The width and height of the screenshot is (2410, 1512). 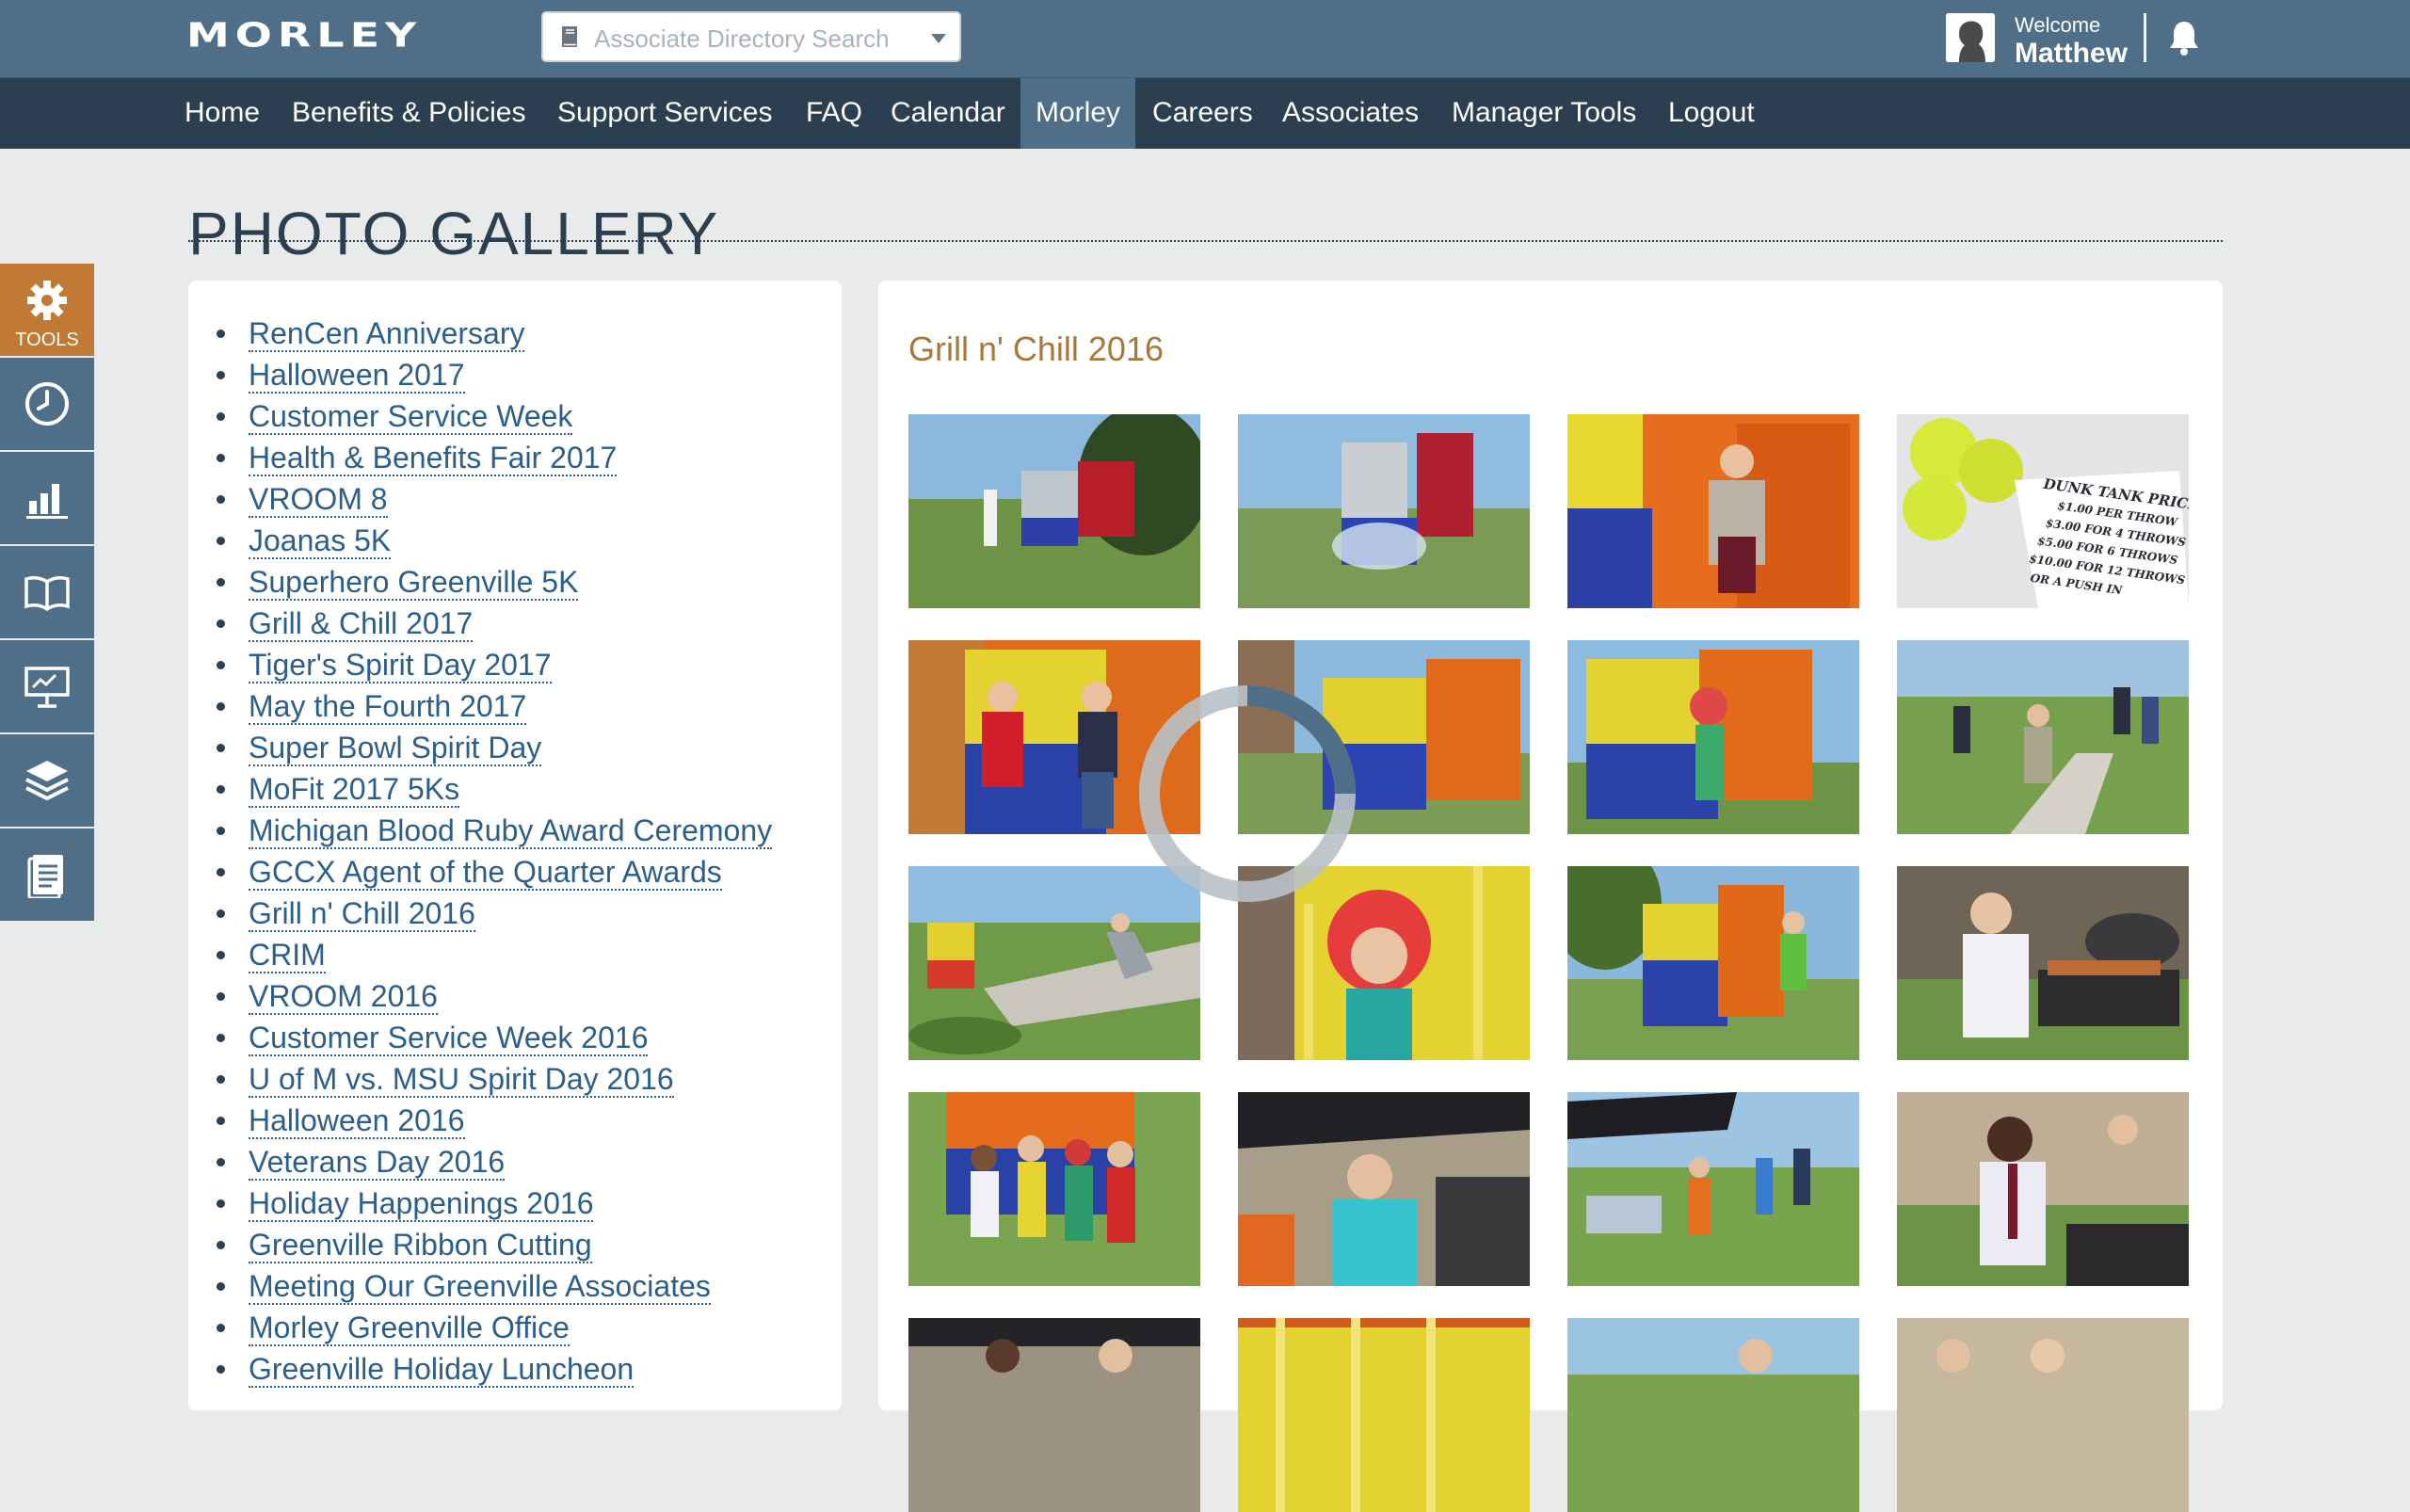 I want to click on list-item: VROOM 2016, so click(x=515, y=996).